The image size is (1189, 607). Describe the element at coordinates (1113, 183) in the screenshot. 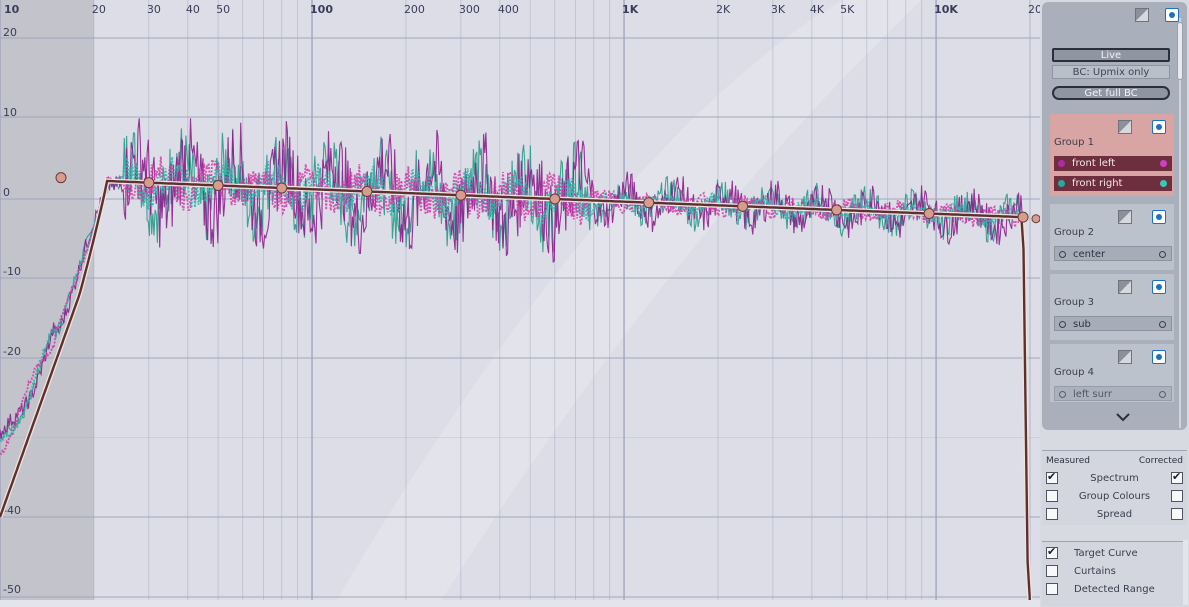

I see `channel-front-right: front right` at that location.